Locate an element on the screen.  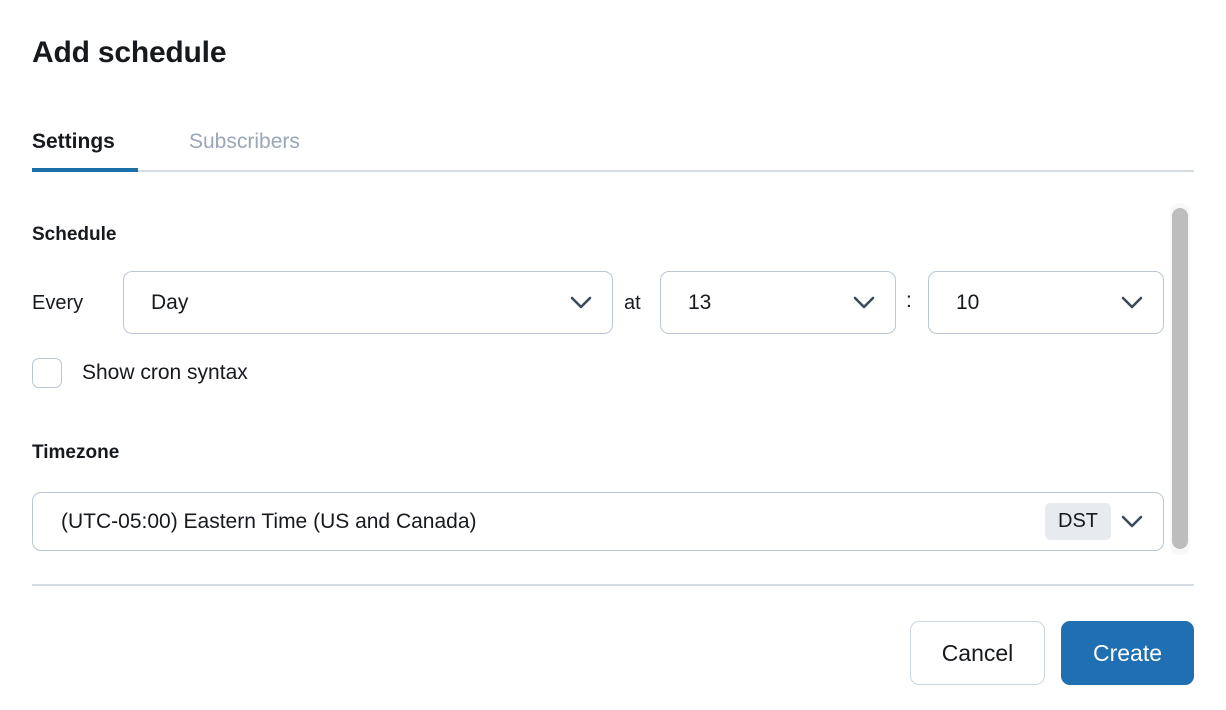
scrollbar-thumb is located at coordinates (1180, 378).